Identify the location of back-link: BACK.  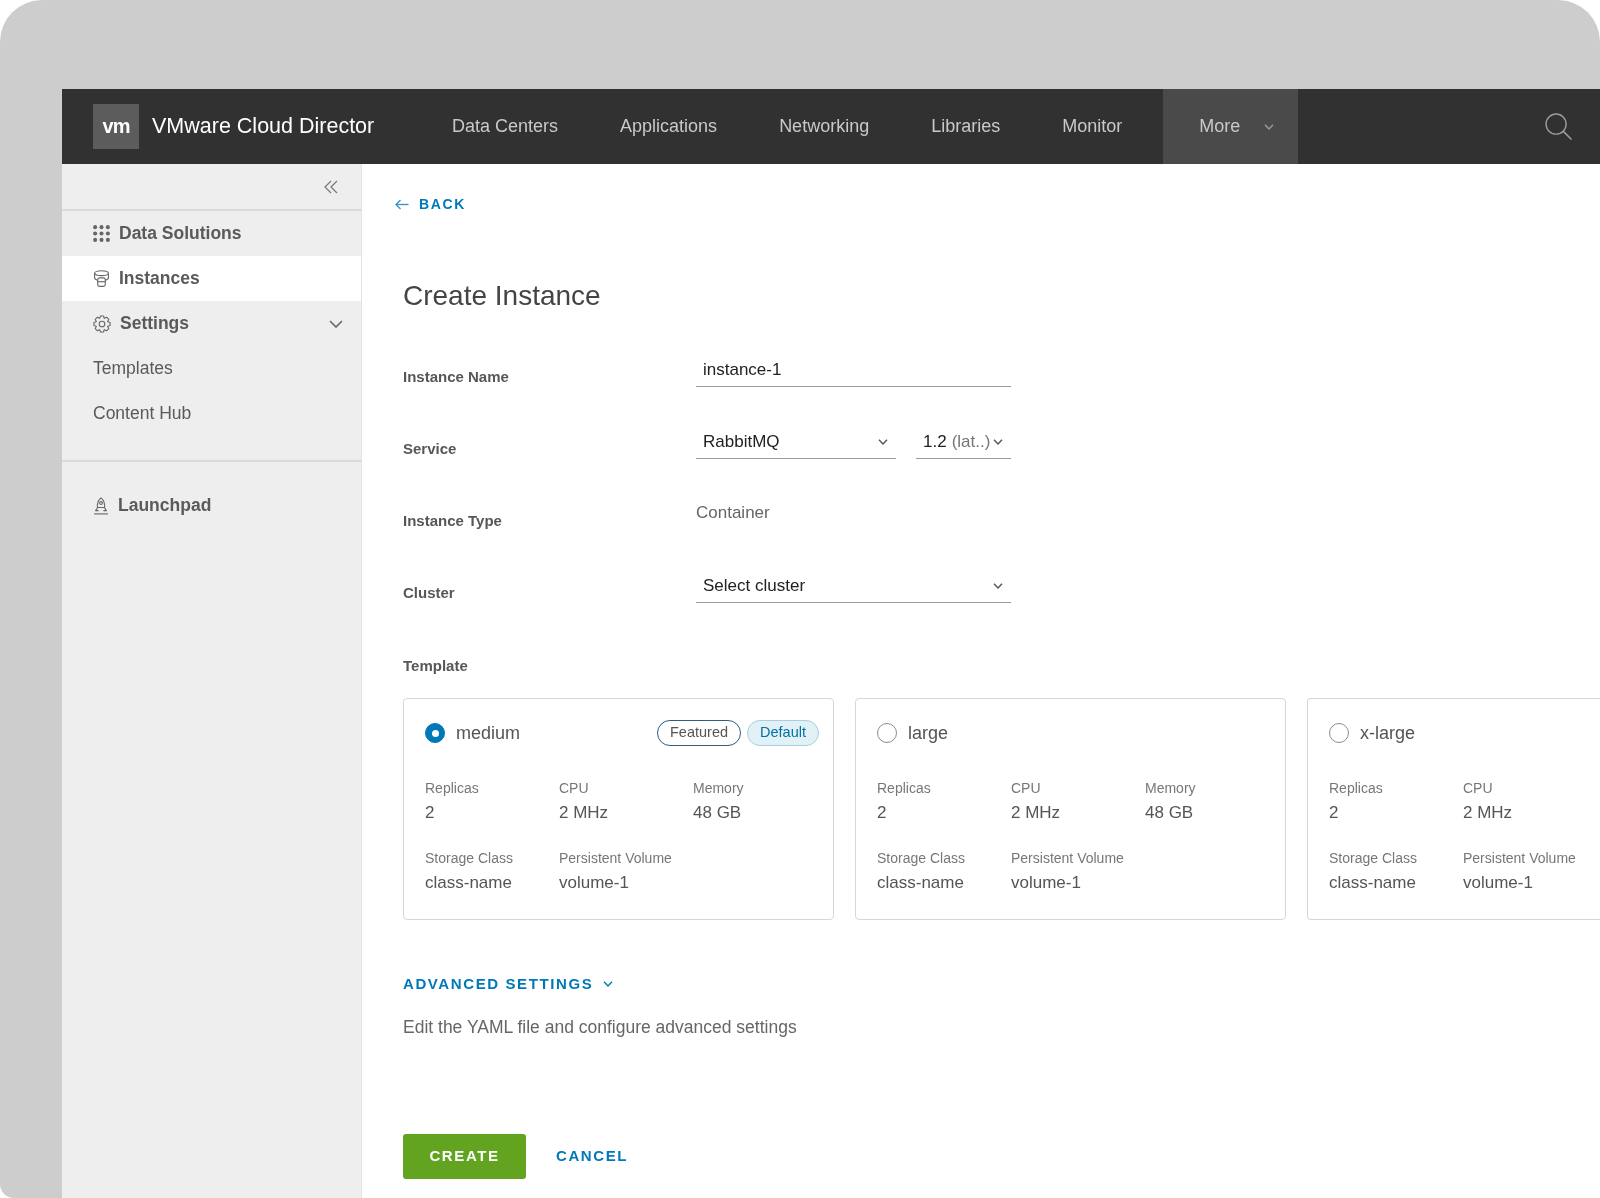
(430, 204).